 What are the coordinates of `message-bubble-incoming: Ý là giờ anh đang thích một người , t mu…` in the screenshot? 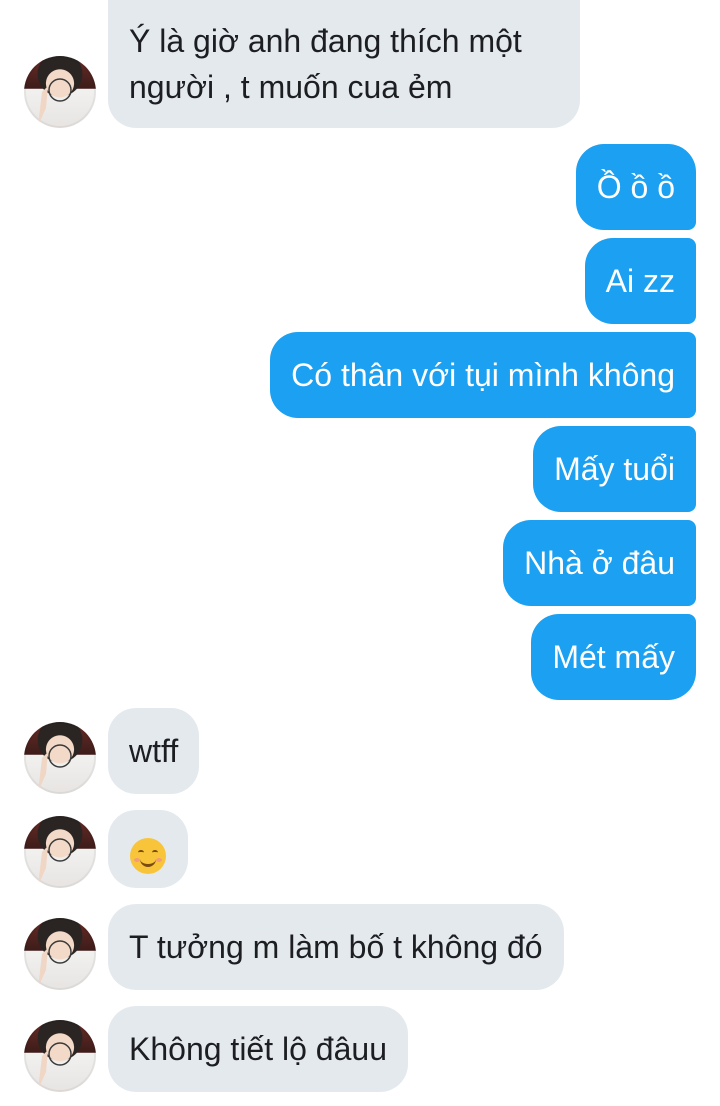 It's located at (344, 64).